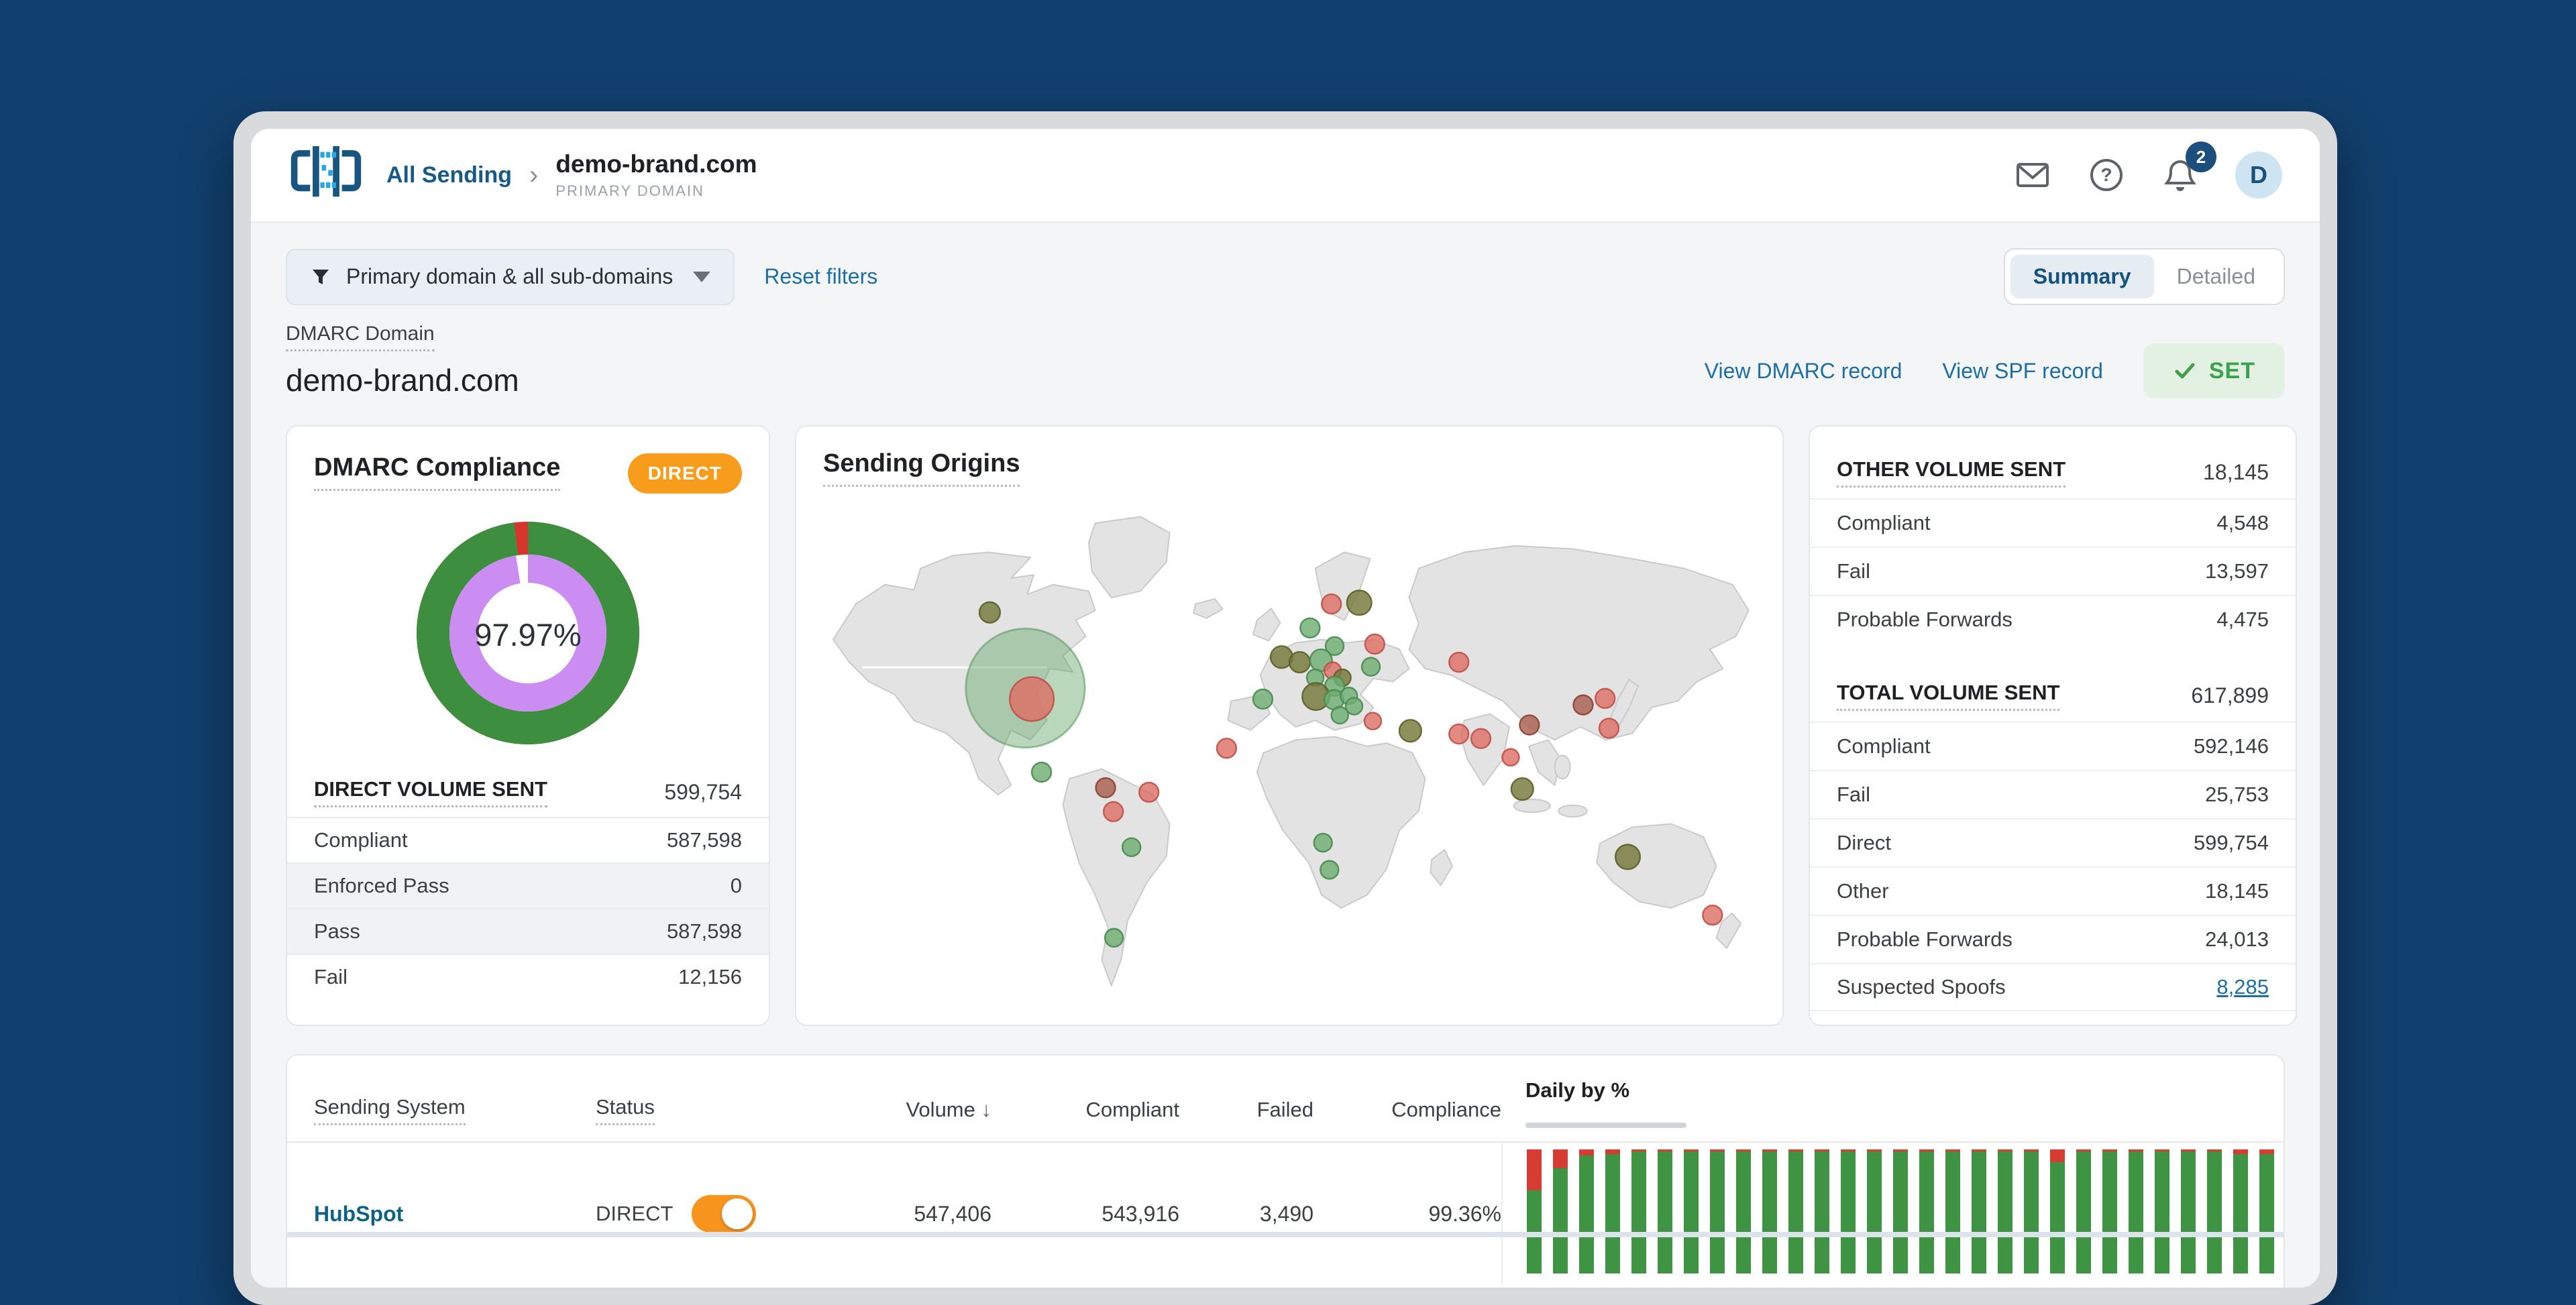 The width and height of the screenshot is (2576, 1305). Describe the element at coordinates (2053, 891) in the screenshot. I see `volume-stat-row: Other 18,145` at that location.